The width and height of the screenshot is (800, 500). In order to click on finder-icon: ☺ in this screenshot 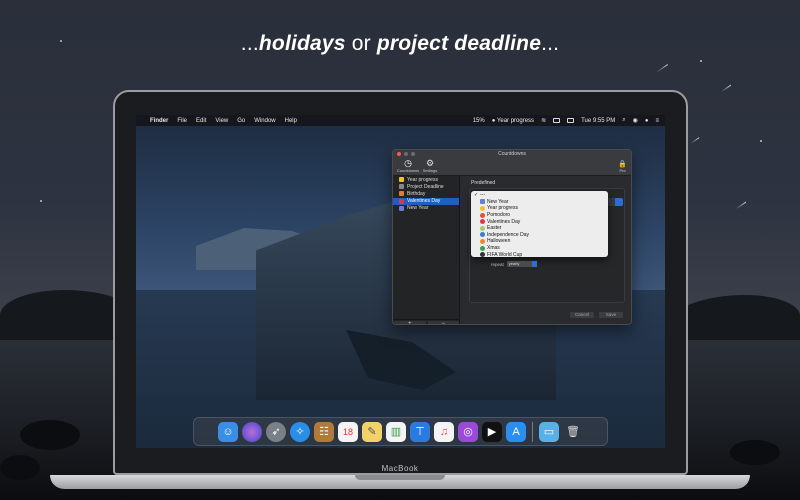, I will do `click(228, 431)`.